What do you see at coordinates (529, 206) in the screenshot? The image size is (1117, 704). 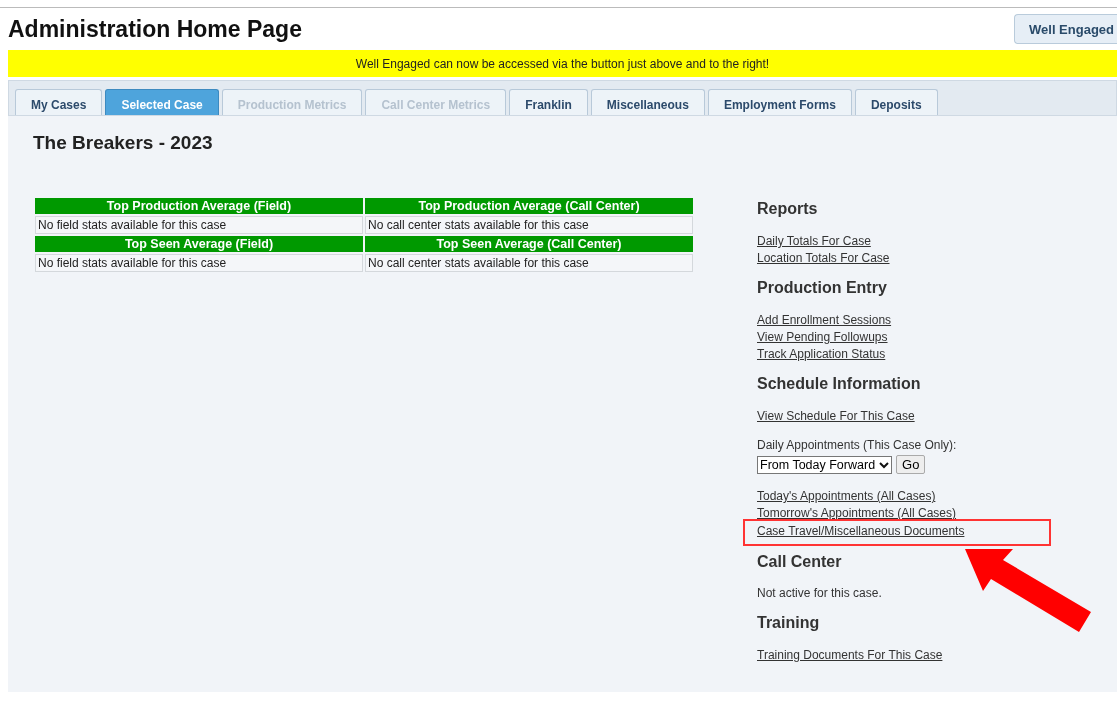 I see `column-header: Top Production Average (Call Center)` at bounding box center [529, 206].